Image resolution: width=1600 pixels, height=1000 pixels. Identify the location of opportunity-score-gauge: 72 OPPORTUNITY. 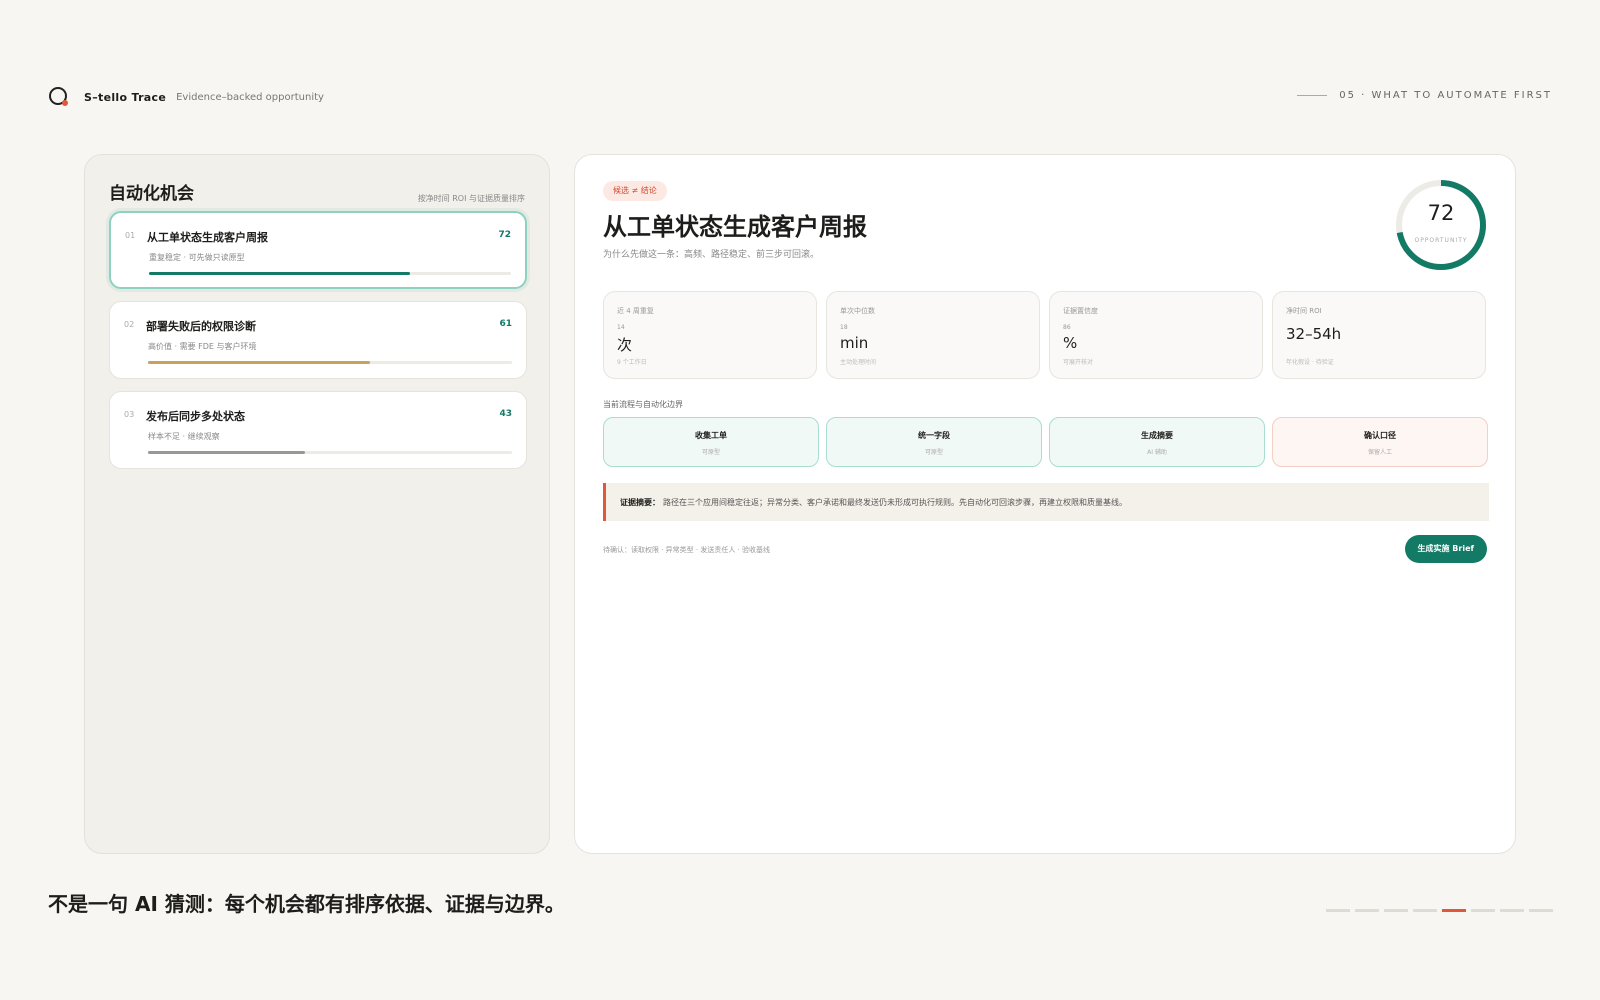
(1441, 225).